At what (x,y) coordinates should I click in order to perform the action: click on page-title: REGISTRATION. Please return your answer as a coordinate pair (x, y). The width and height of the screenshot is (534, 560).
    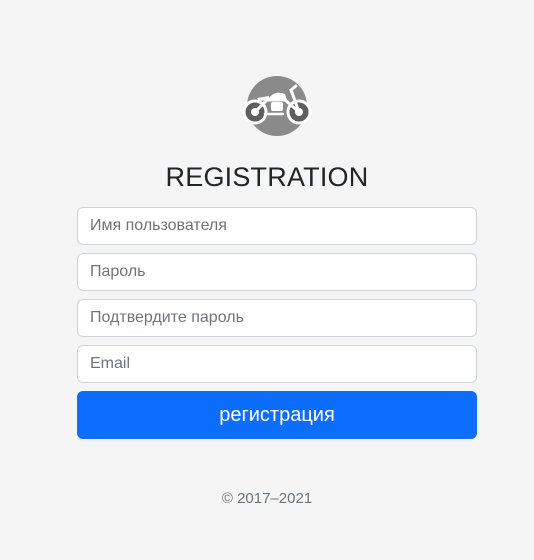
    Looking at the image, I should click on (267, 177).